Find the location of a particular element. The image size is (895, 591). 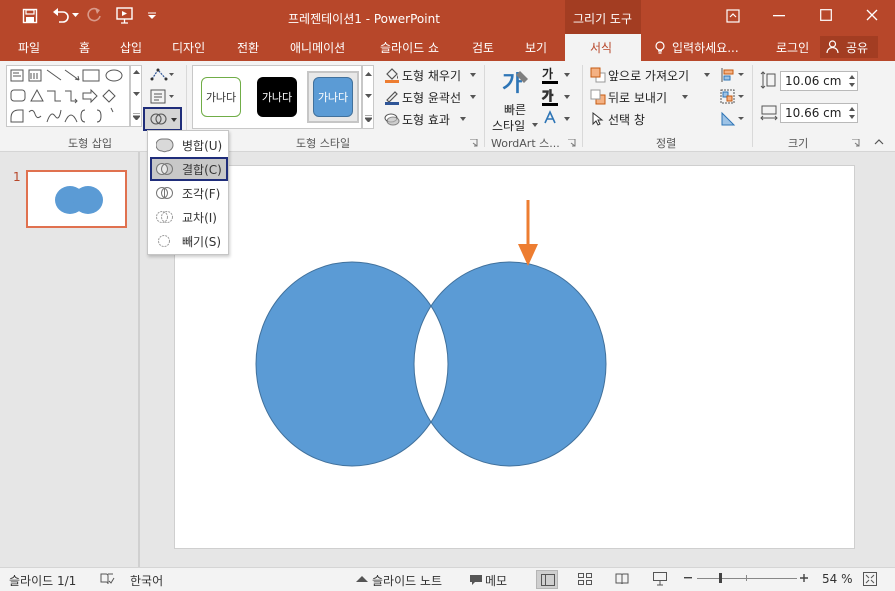

text-outline-button: 가 is located at coordinates (556, 97).